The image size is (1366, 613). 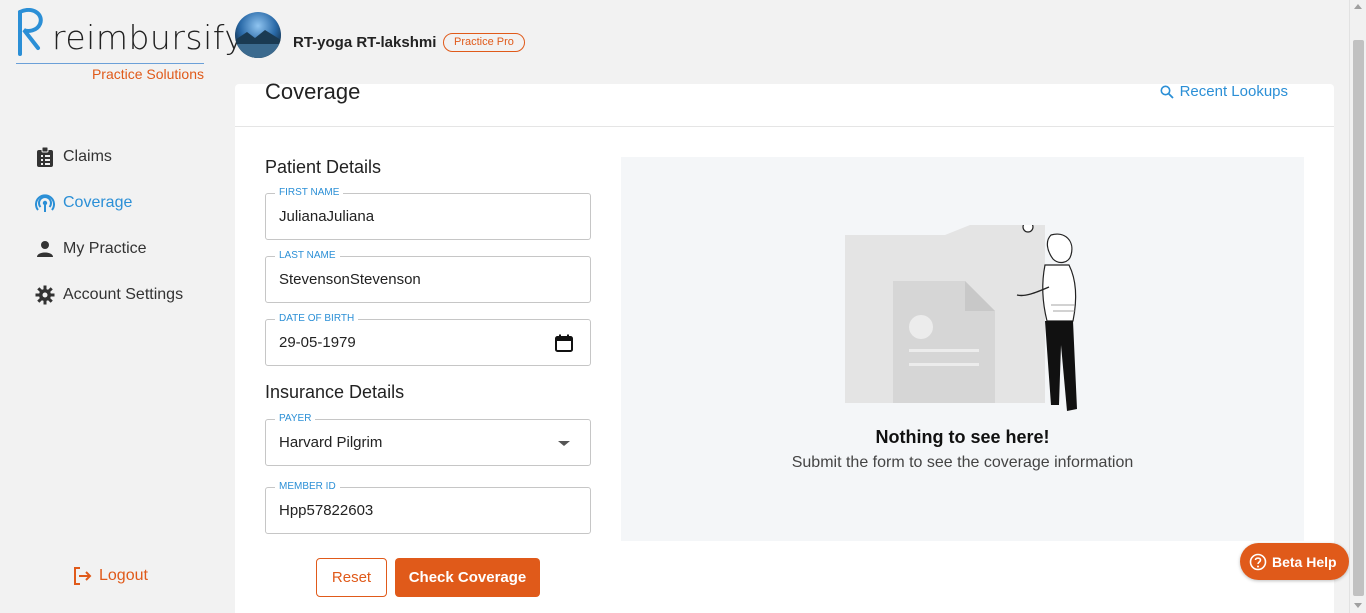 I want to click on reset-button: Reset, so click(x=351, y=577).